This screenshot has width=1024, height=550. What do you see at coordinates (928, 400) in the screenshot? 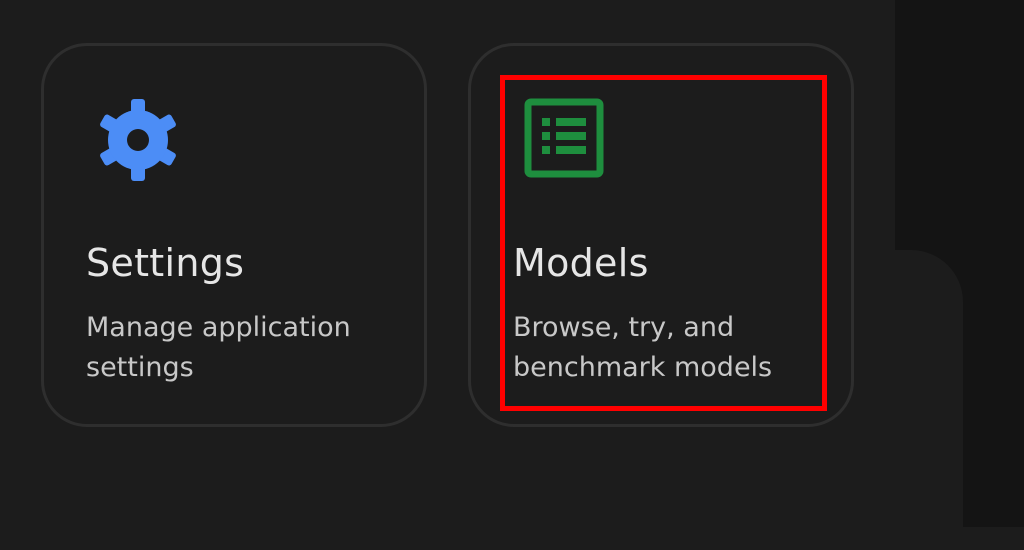
I see `adjacent-card-edge` at bounding box center [928, 400].